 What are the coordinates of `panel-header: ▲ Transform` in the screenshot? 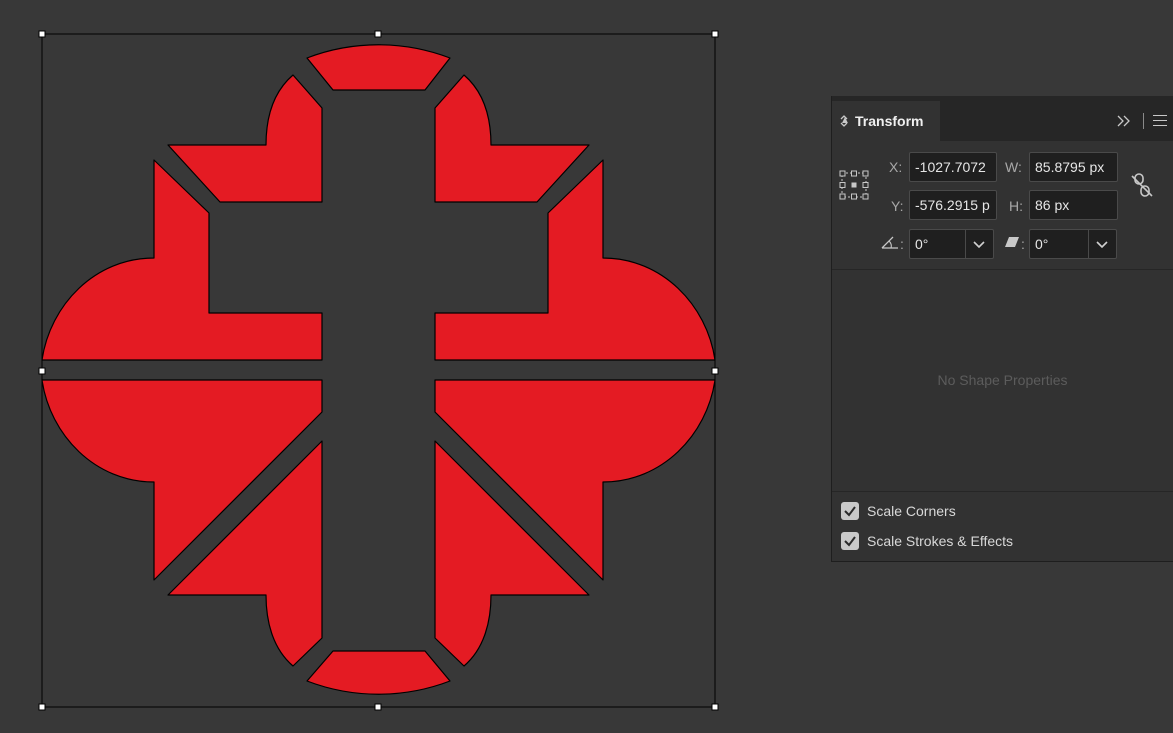 It's located at (1002, 121).